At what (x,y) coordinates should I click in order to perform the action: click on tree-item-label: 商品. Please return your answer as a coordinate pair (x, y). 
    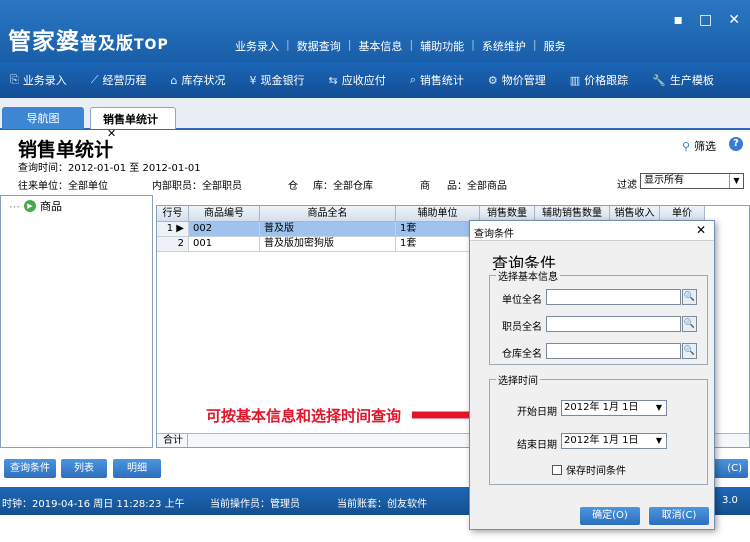
    Looking at the image, I should click on (51, 206).